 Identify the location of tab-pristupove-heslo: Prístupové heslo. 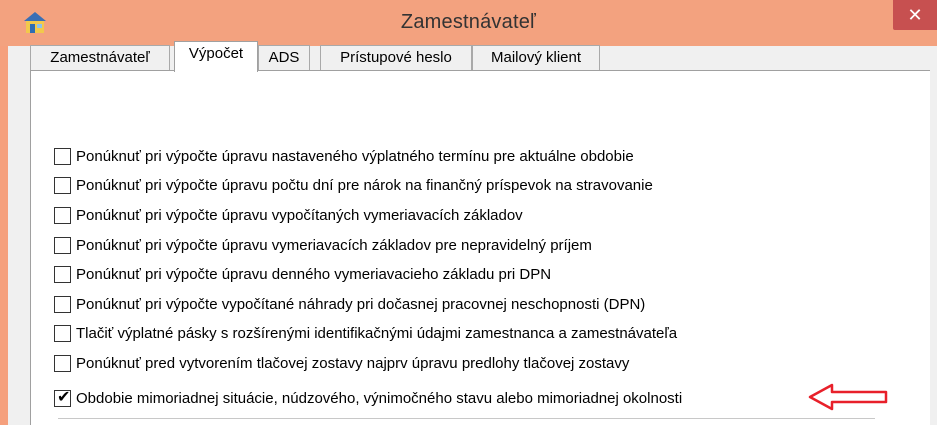
(396, 58).